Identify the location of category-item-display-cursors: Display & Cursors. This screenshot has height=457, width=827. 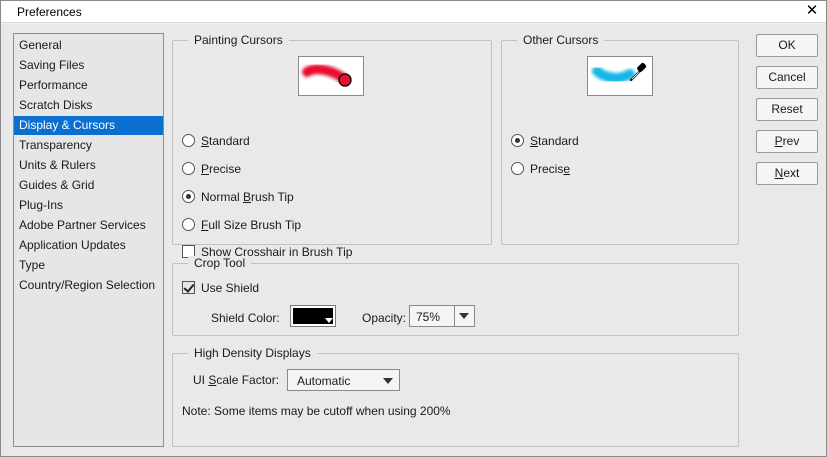
(88, 125).